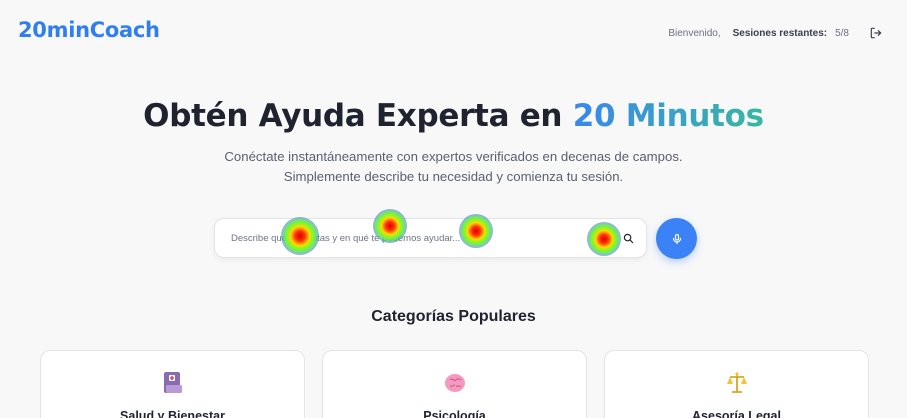  I want to click on voice-input-button, so click(676, 238).